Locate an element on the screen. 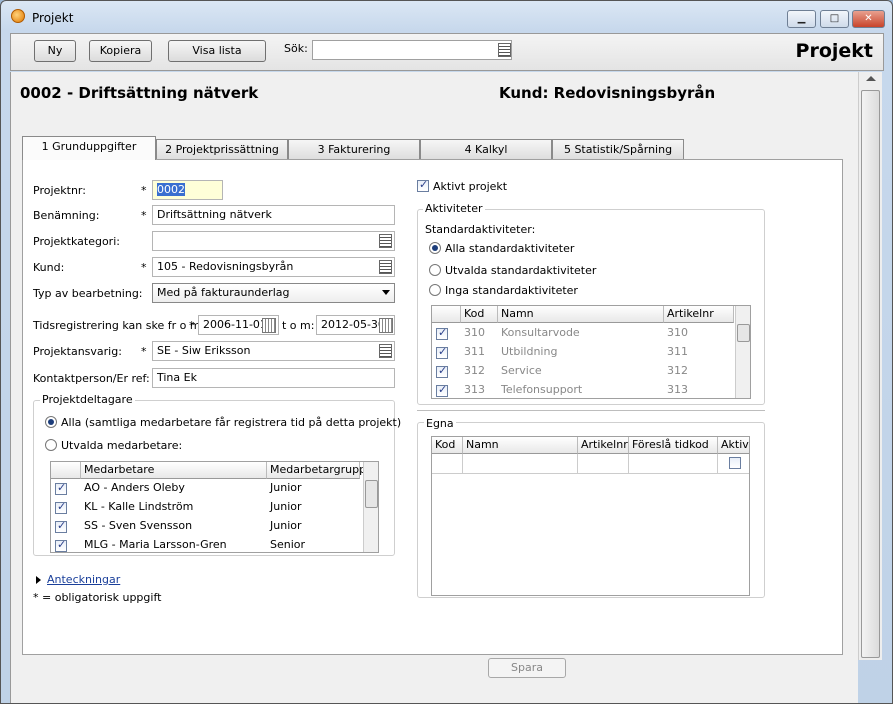  visa-lista-button: Visa lista is located at coordinates (217, 51).